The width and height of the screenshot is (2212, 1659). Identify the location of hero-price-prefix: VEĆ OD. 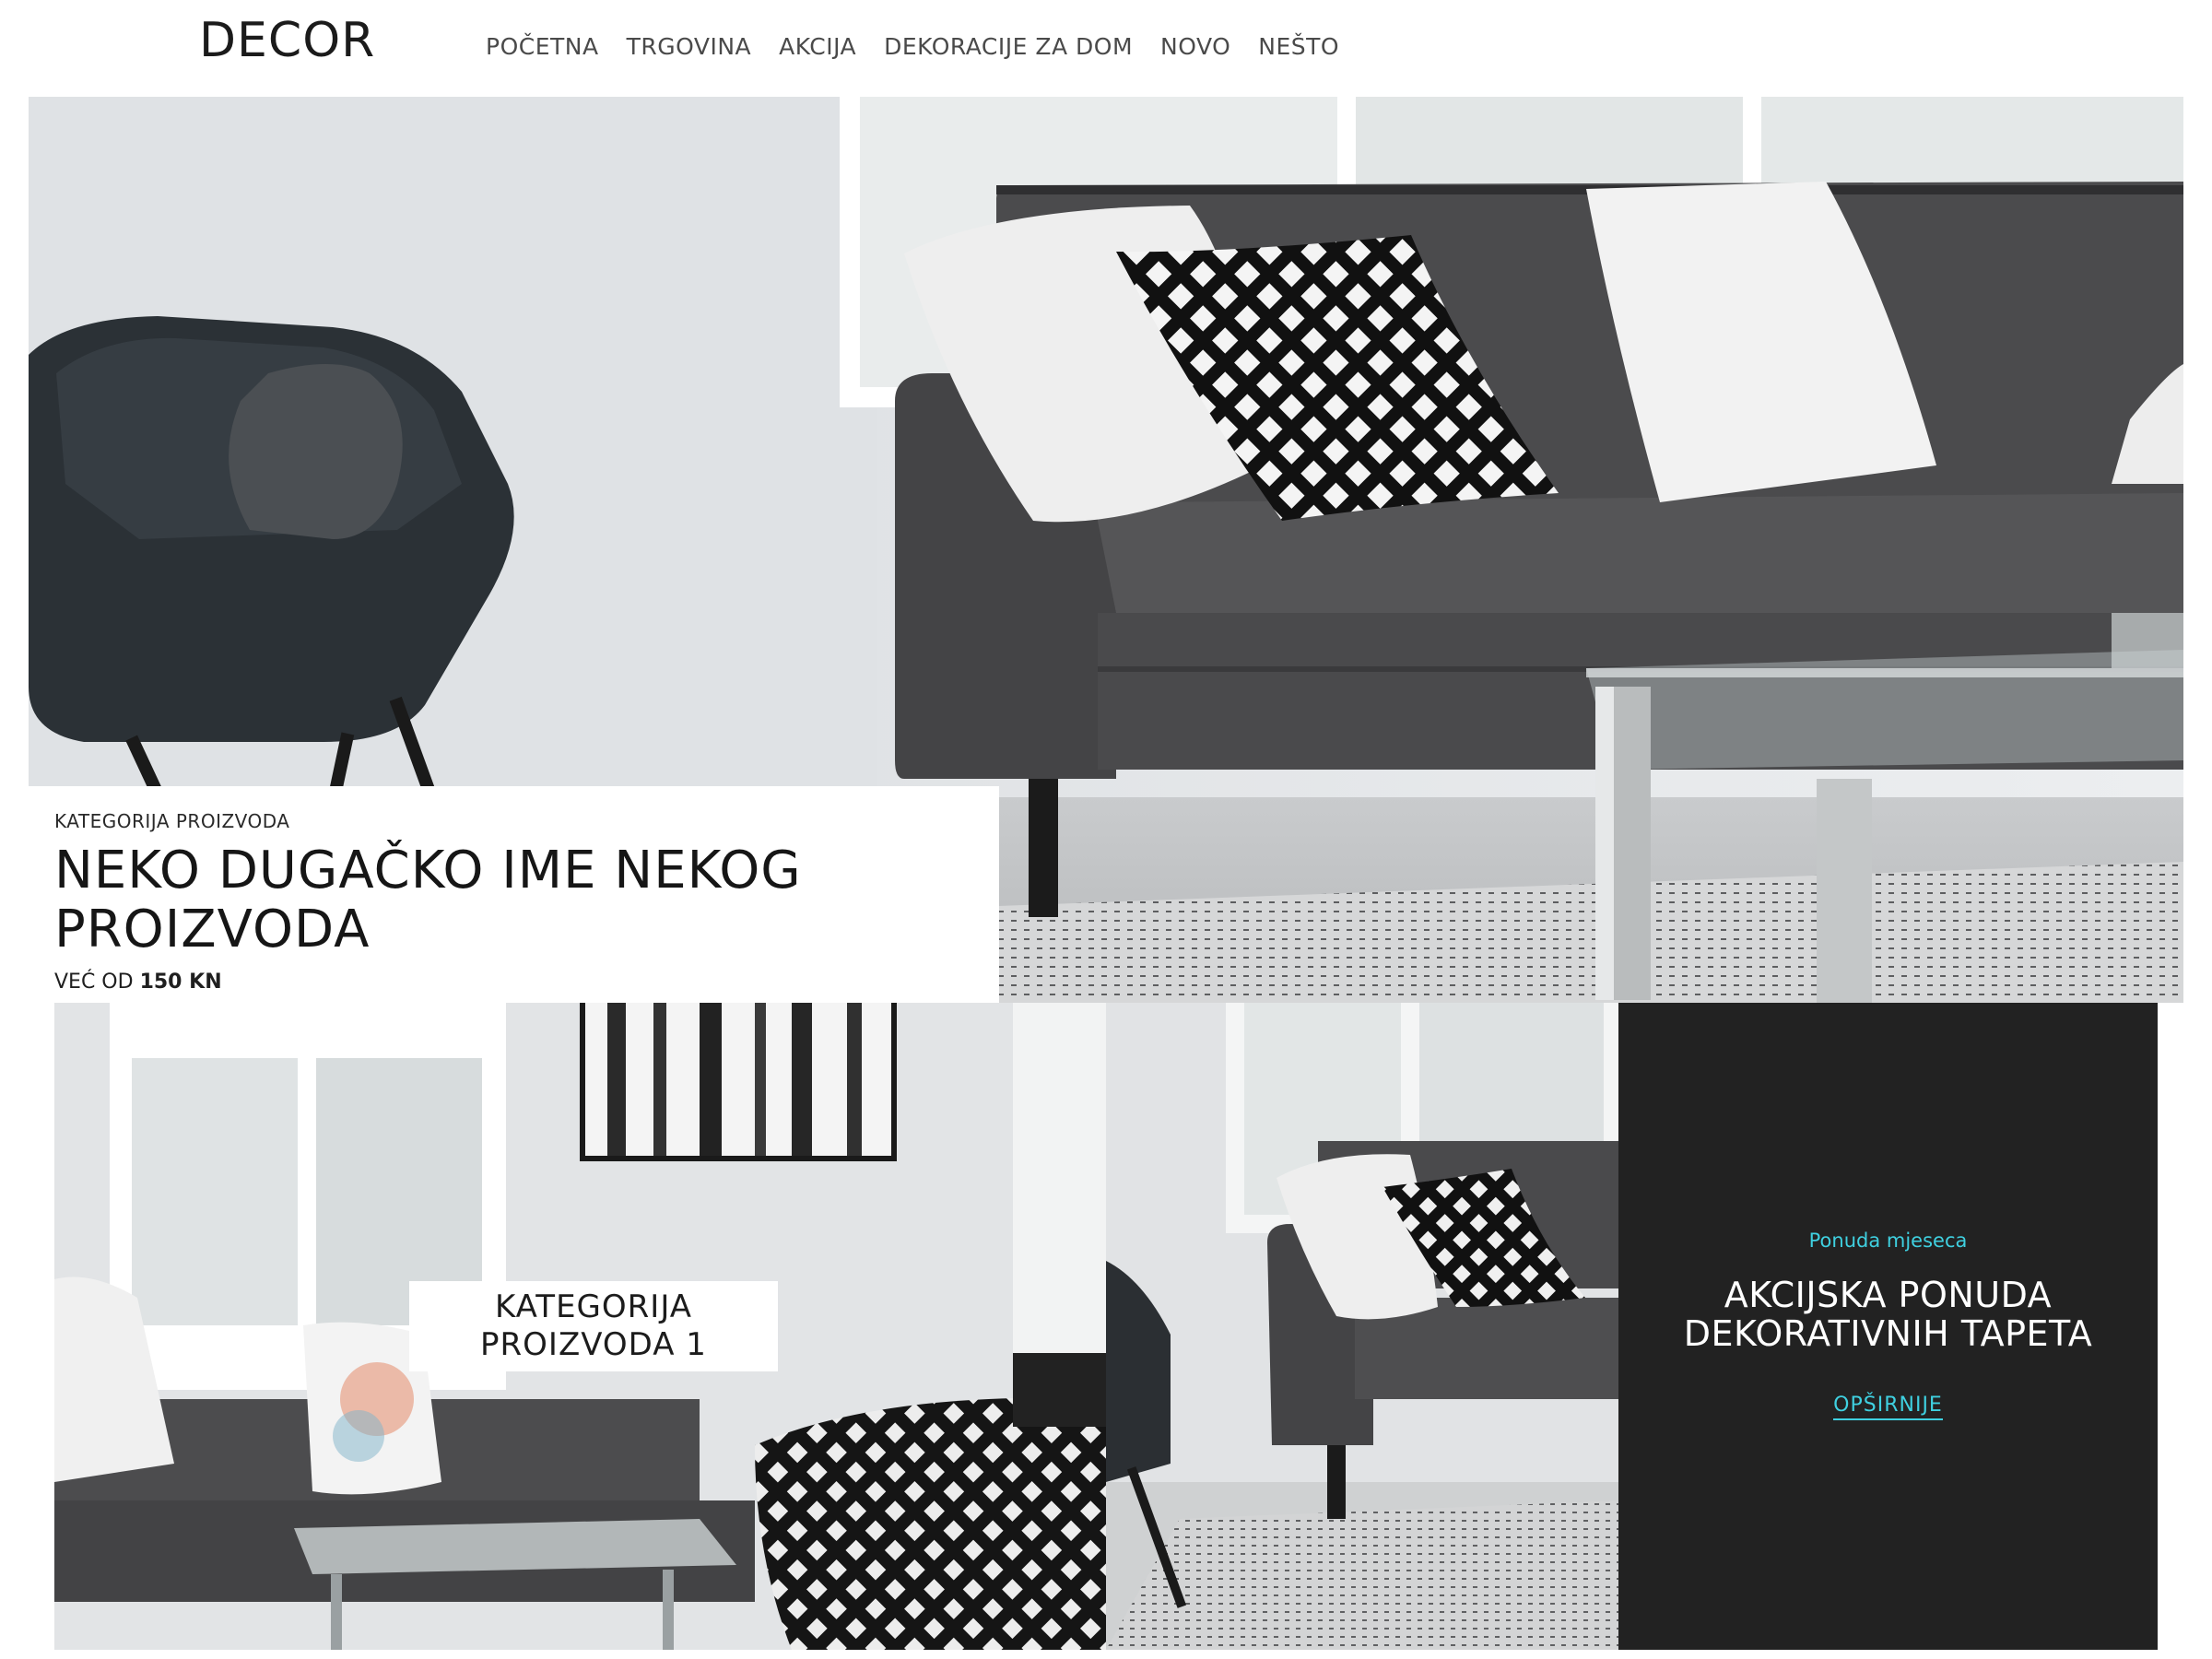
(94, 982).